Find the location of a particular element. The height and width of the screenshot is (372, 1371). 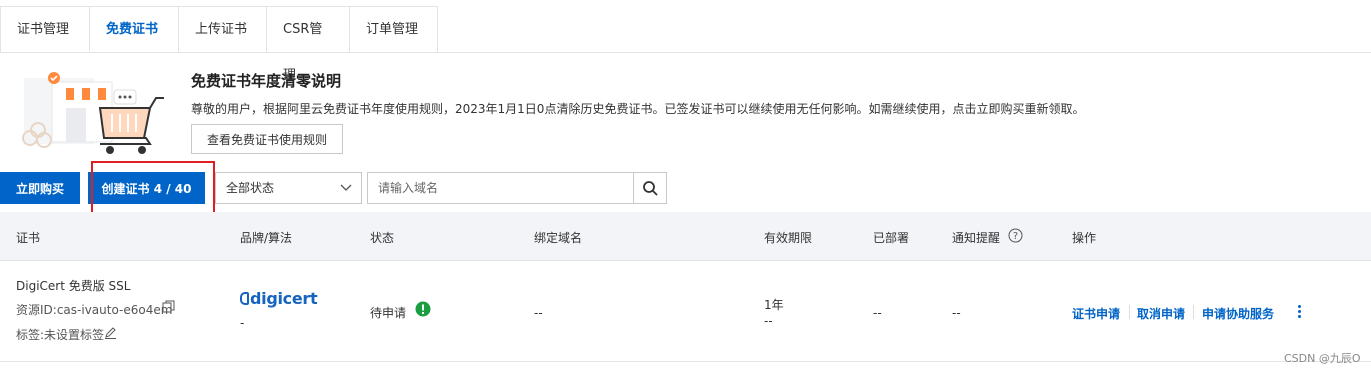

table-header: 证书 品牌/算法 状态 绑定域名 有效期限 已部署 通知提醒 ? 操作 is located at coordinates (685, 236).